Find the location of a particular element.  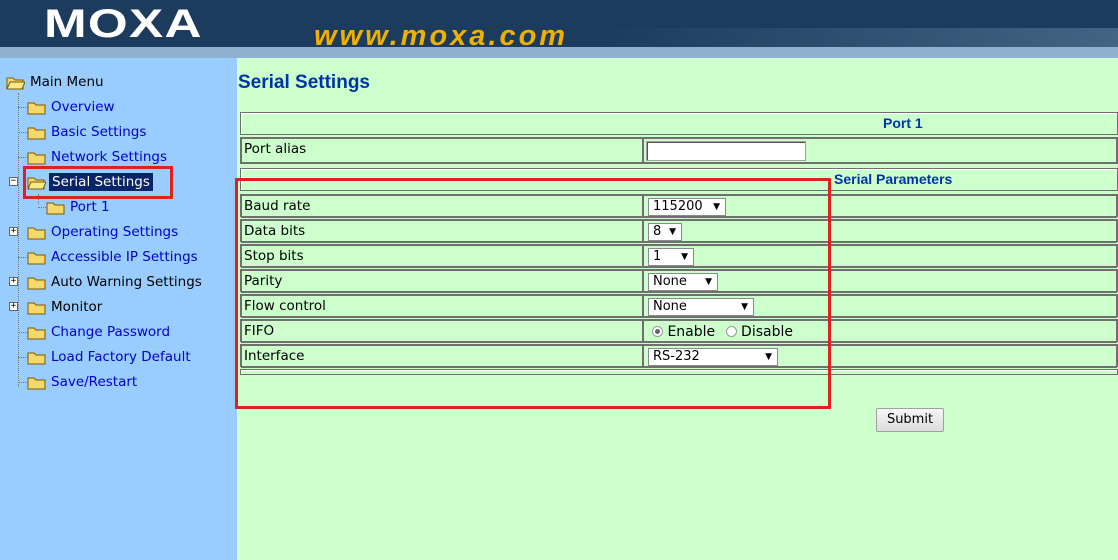

baud-rate-label: Baud rate is located at coordinates (442, 206).